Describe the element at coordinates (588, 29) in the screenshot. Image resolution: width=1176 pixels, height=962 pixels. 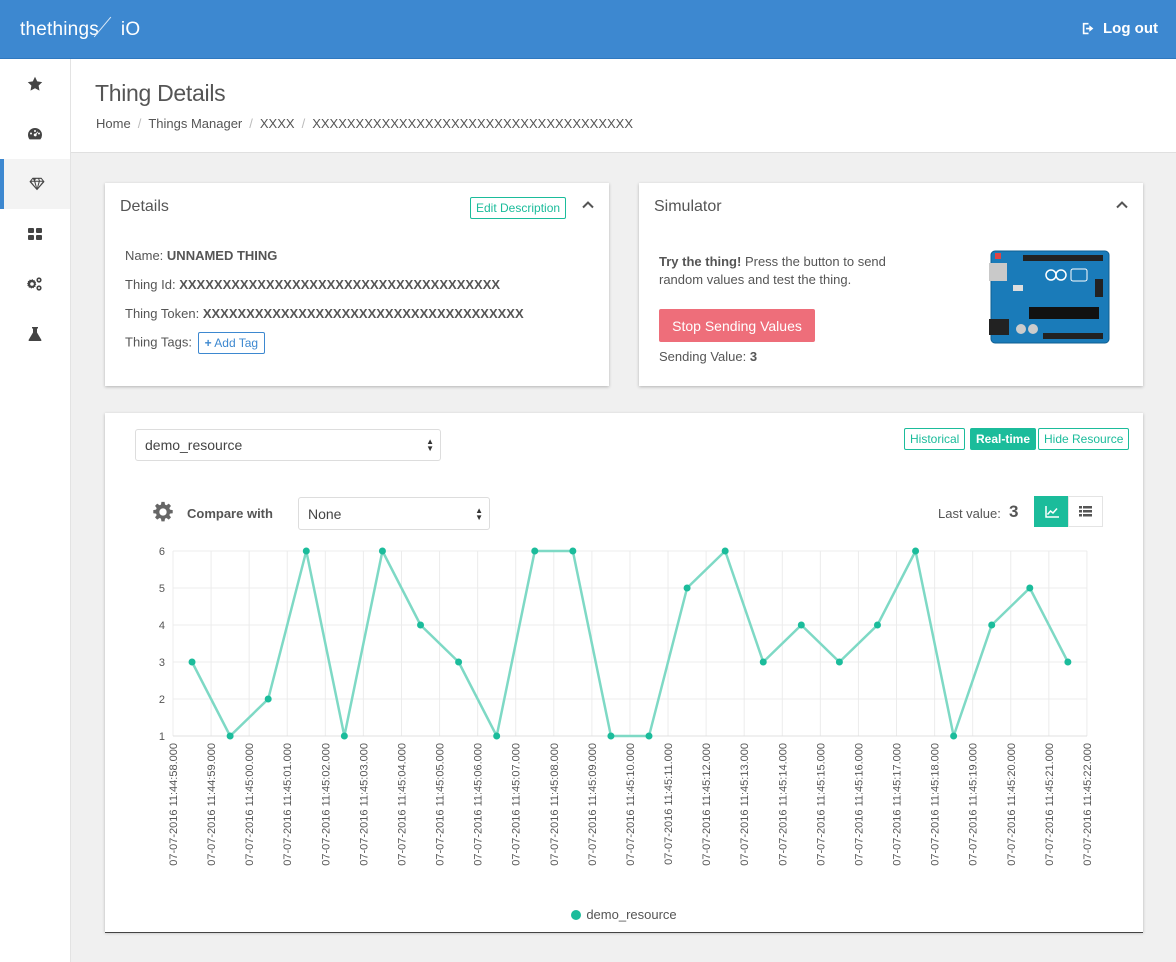
I see `top-bar: thethings iO Log out` at that location.